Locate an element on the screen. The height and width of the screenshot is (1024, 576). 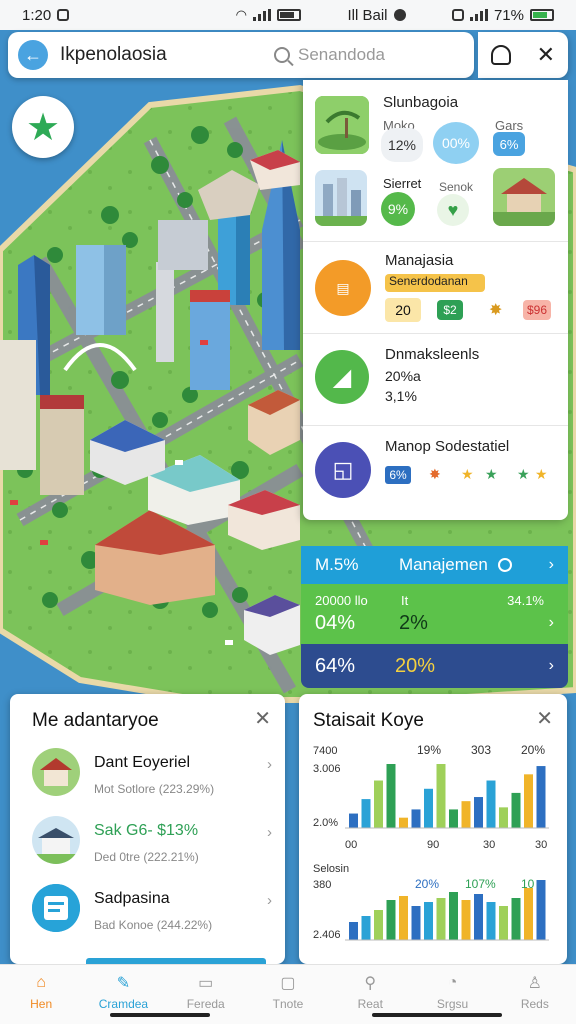
gauge-icon: ◔ is located at coordinates (452, 982).